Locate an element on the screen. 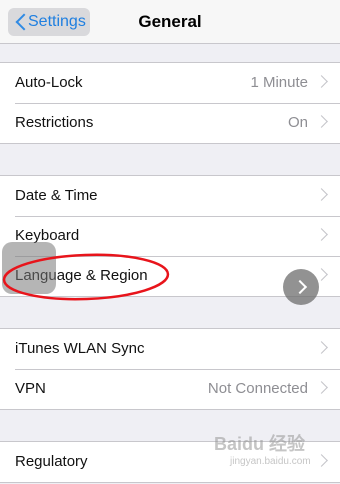 The width and height of the screenshot is (340, 484). highlight-ellipse is located at coordinates (86, 277).